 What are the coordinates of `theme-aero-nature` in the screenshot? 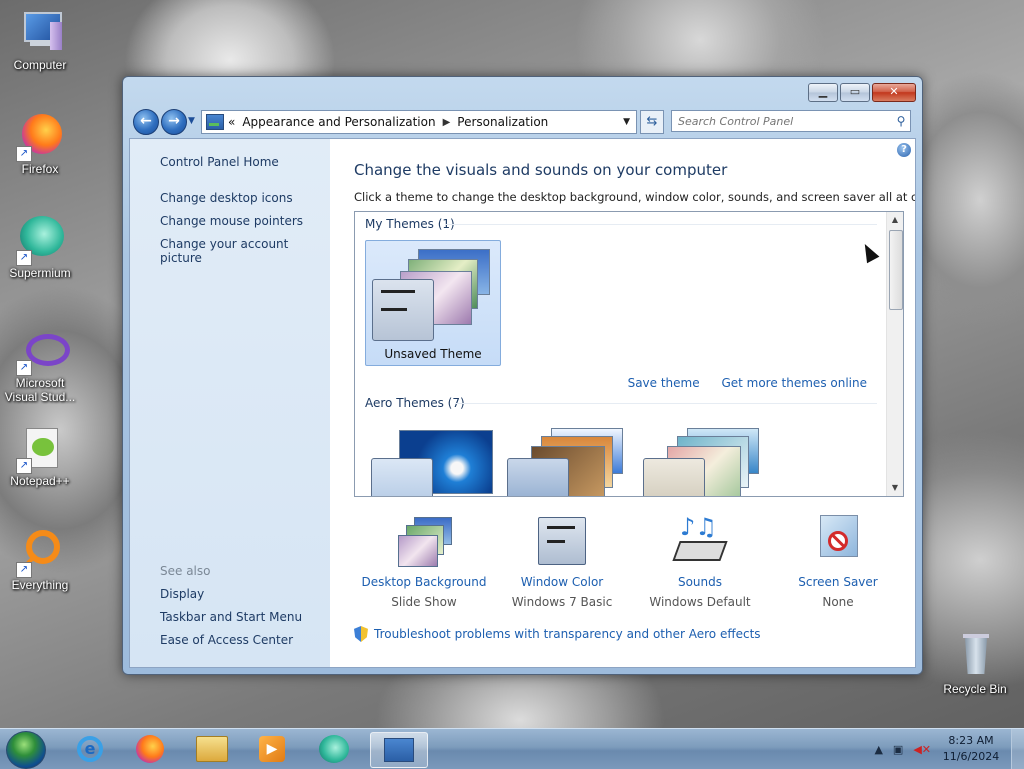 It's located at (704, 459).